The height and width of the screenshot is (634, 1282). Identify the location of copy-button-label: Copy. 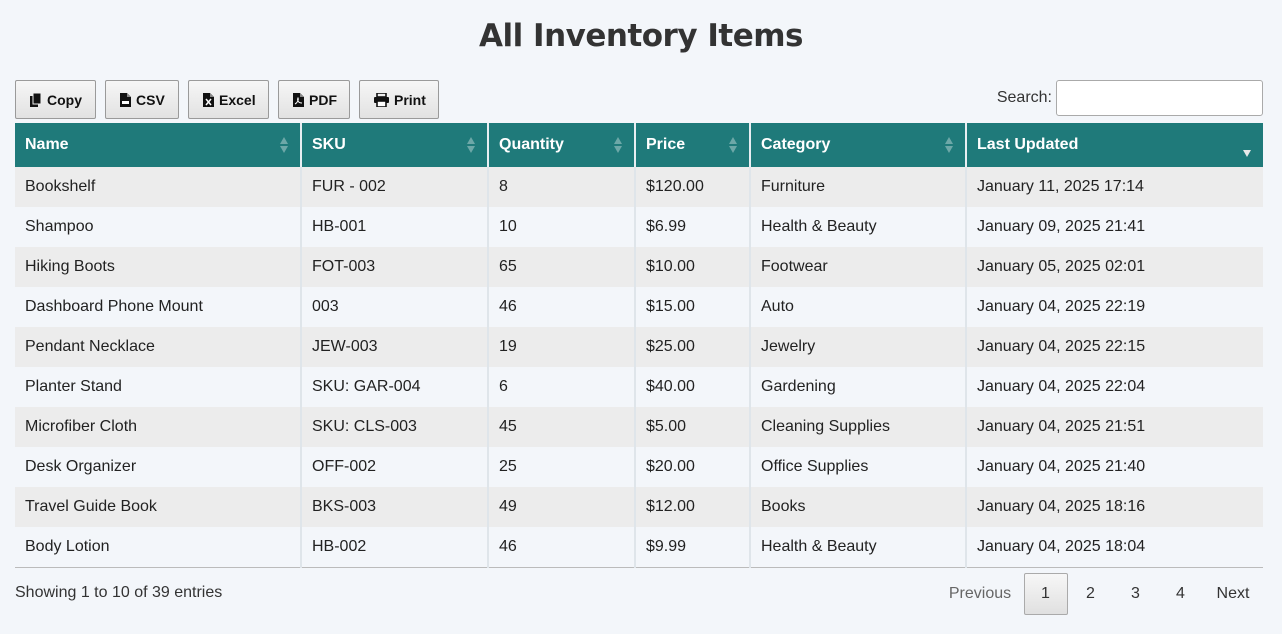
(64, 99).